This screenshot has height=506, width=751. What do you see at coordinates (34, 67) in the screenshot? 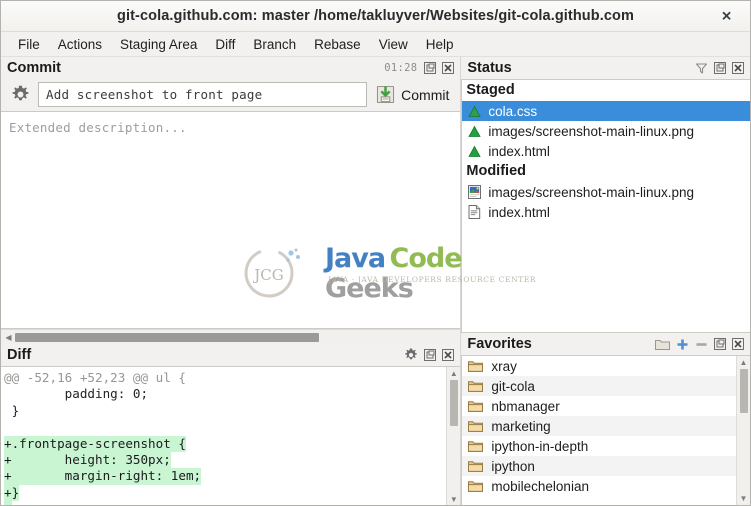
I see `commit-panel-title: Commit` at bounding box center [34, 67].